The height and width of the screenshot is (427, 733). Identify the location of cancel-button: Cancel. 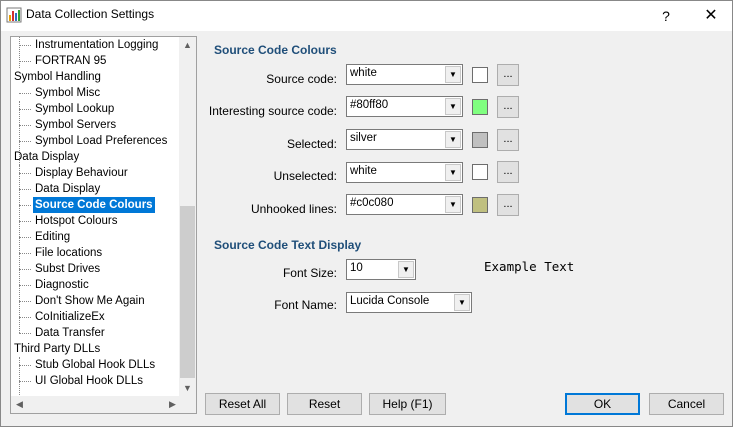
(686, 404).